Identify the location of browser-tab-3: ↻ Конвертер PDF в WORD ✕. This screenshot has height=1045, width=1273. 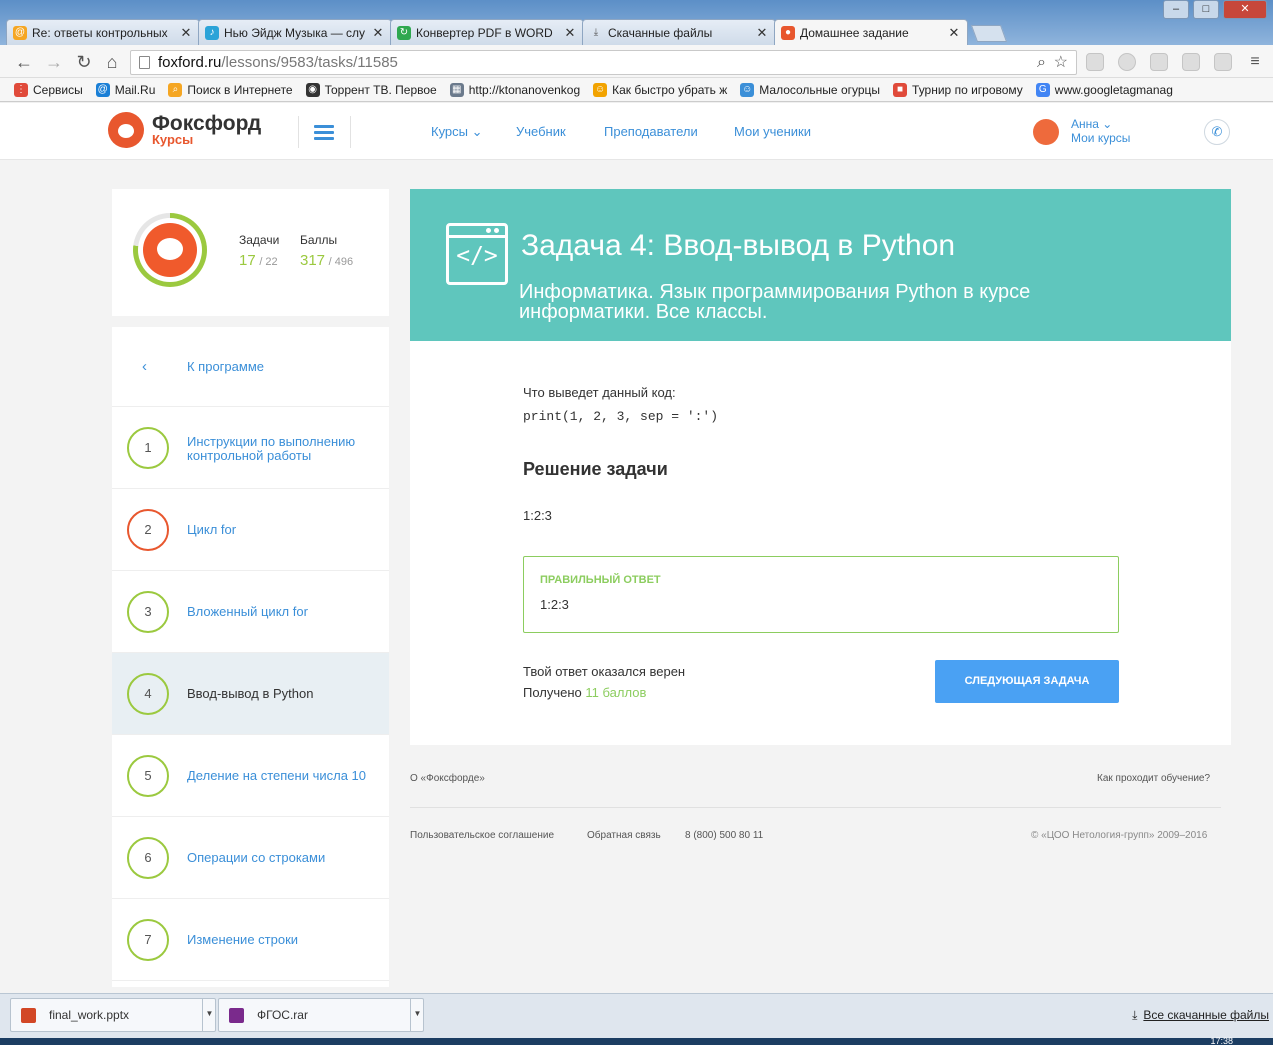
(487, 32).